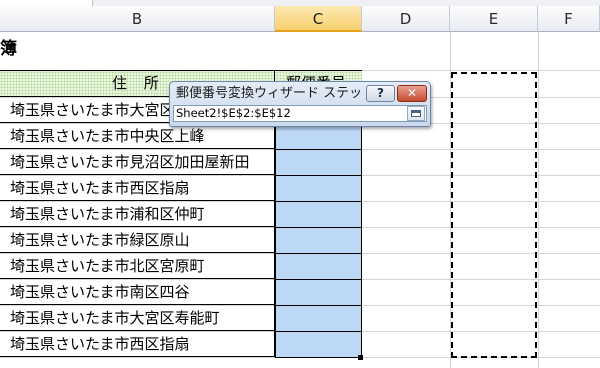  I want to click on collapse-dialog-icon-bar, so click(416, 111).